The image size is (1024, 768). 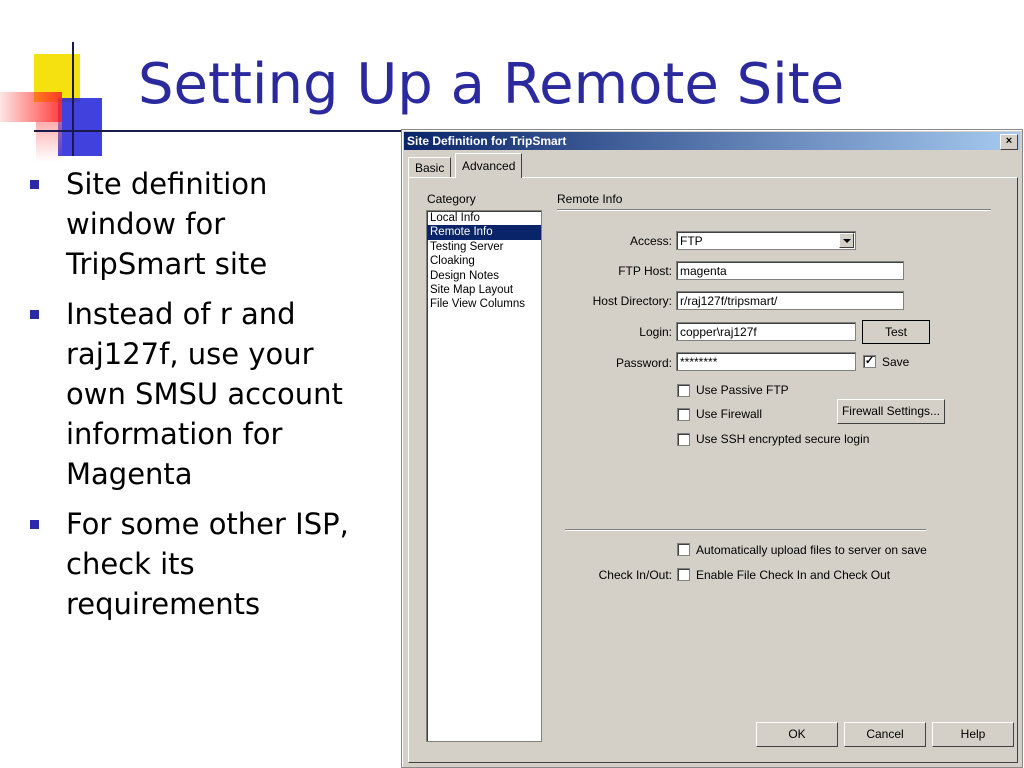 I want to click on category-item-site-map-layout: Site Map Layout, so click(x=484, y=290).